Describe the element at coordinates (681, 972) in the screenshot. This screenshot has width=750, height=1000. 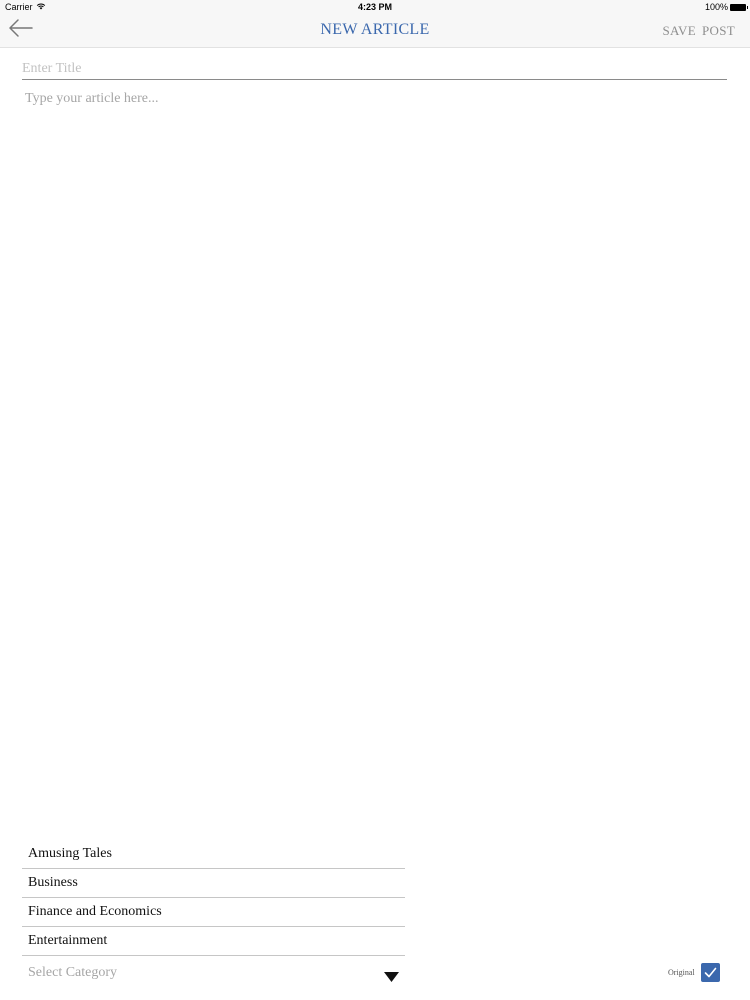
I see `original-label: Original` at that location.